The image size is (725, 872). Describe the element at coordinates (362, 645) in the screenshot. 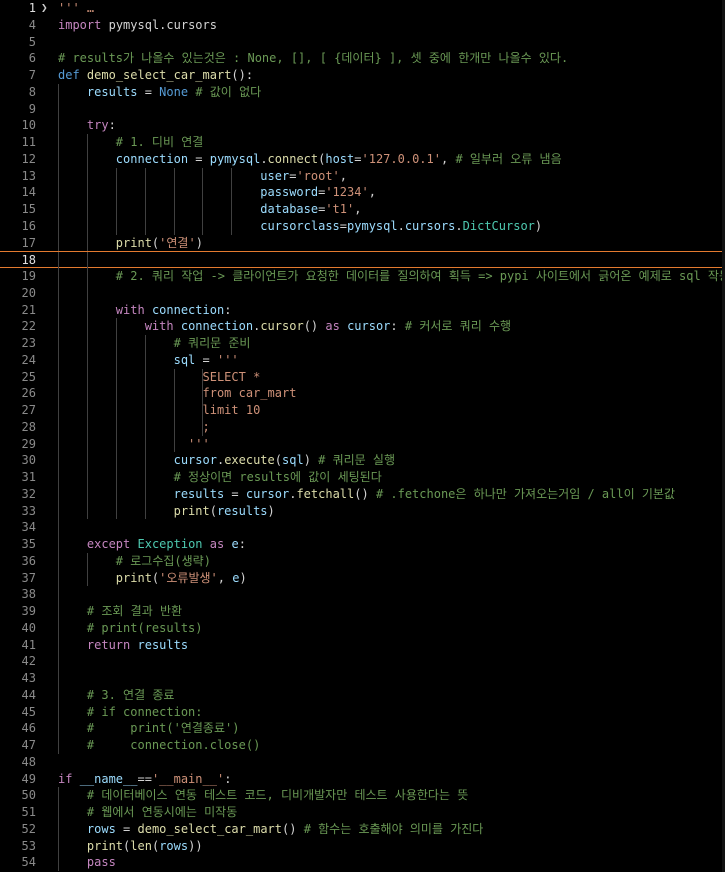

I see `code-line: 41 return results` at that location.